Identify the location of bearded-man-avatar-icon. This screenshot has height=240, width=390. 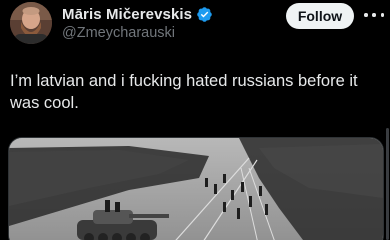
(31, 23).